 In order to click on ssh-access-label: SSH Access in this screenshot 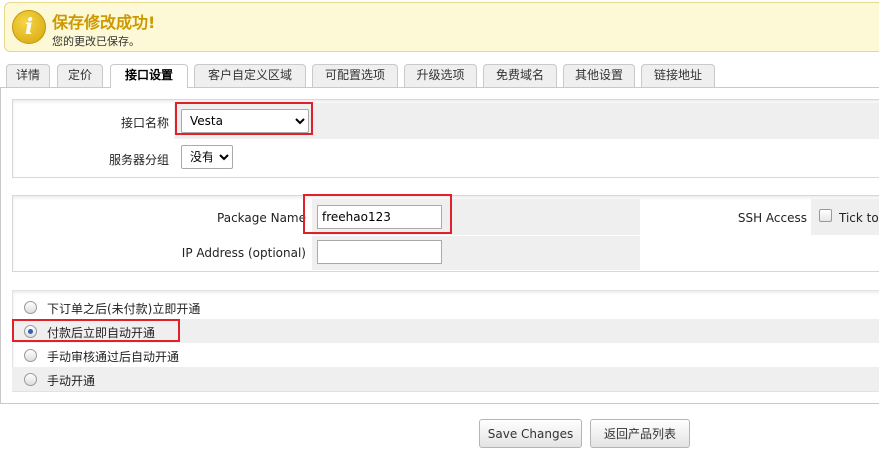, I will do `click(772, 218)`.